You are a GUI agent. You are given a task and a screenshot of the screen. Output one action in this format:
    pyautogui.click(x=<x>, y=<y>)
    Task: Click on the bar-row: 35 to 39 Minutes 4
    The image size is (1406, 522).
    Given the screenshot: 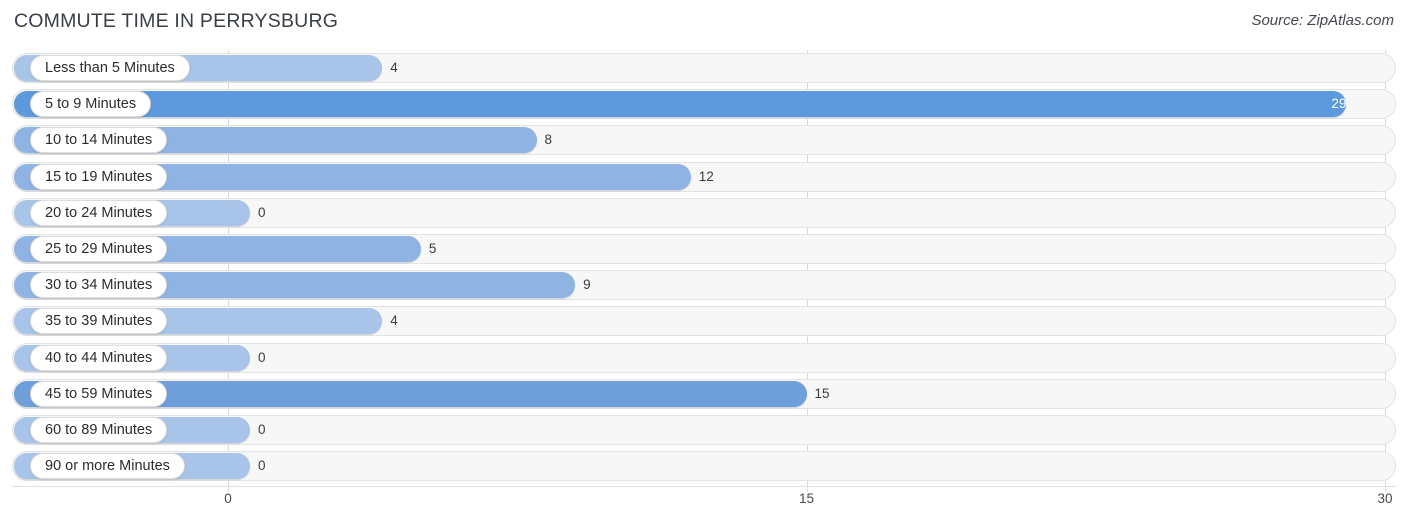 What is the action you would take?
    pyautogui.click(x=704, y=321)
    